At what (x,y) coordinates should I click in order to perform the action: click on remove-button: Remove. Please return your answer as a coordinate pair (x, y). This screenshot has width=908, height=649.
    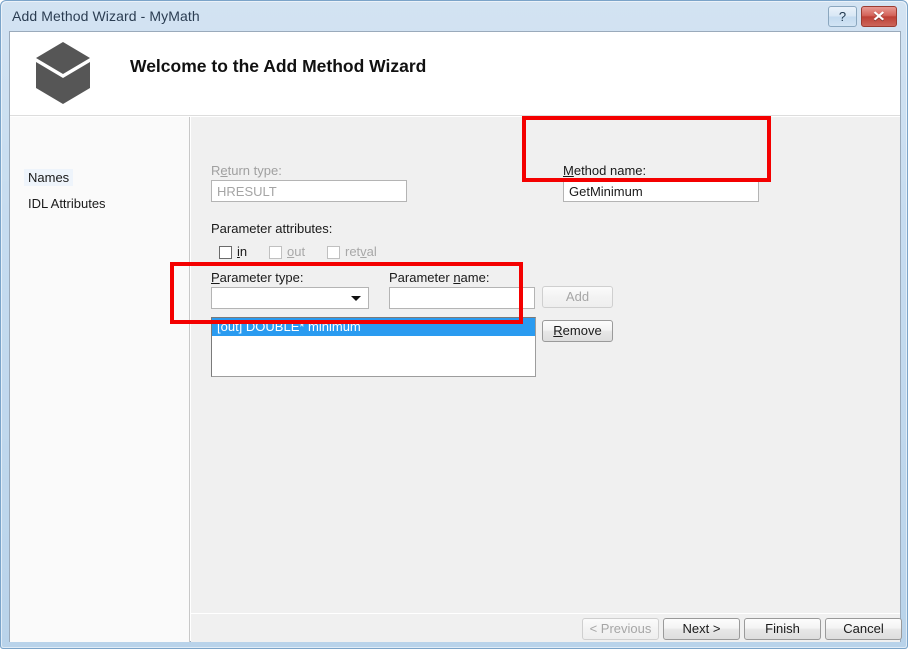
    Looking at the image, I should click on (577, 331).